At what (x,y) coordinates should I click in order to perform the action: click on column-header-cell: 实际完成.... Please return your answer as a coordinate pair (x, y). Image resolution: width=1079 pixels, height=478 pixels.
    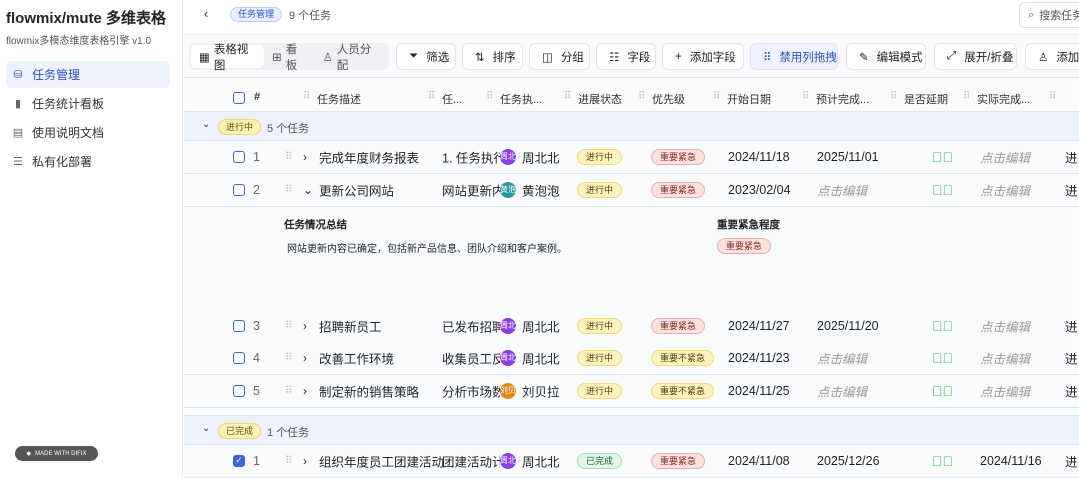
    Looking at the image, I should click on (1003, 99).